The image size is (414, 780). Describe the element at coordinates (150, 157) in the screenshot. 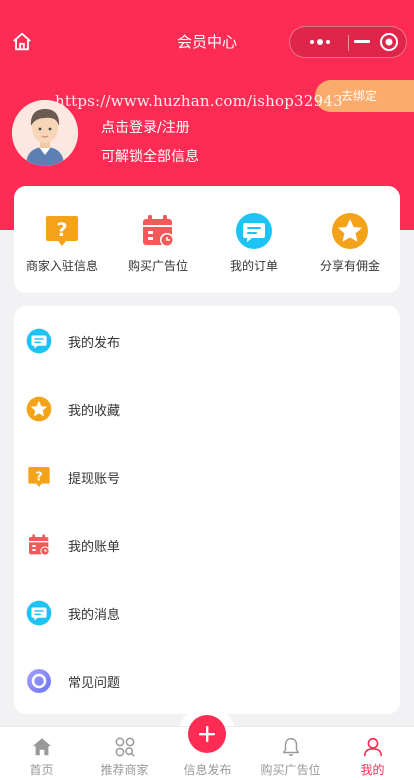

I see `unlock-info-text: 可解锁全部信息` at that location.